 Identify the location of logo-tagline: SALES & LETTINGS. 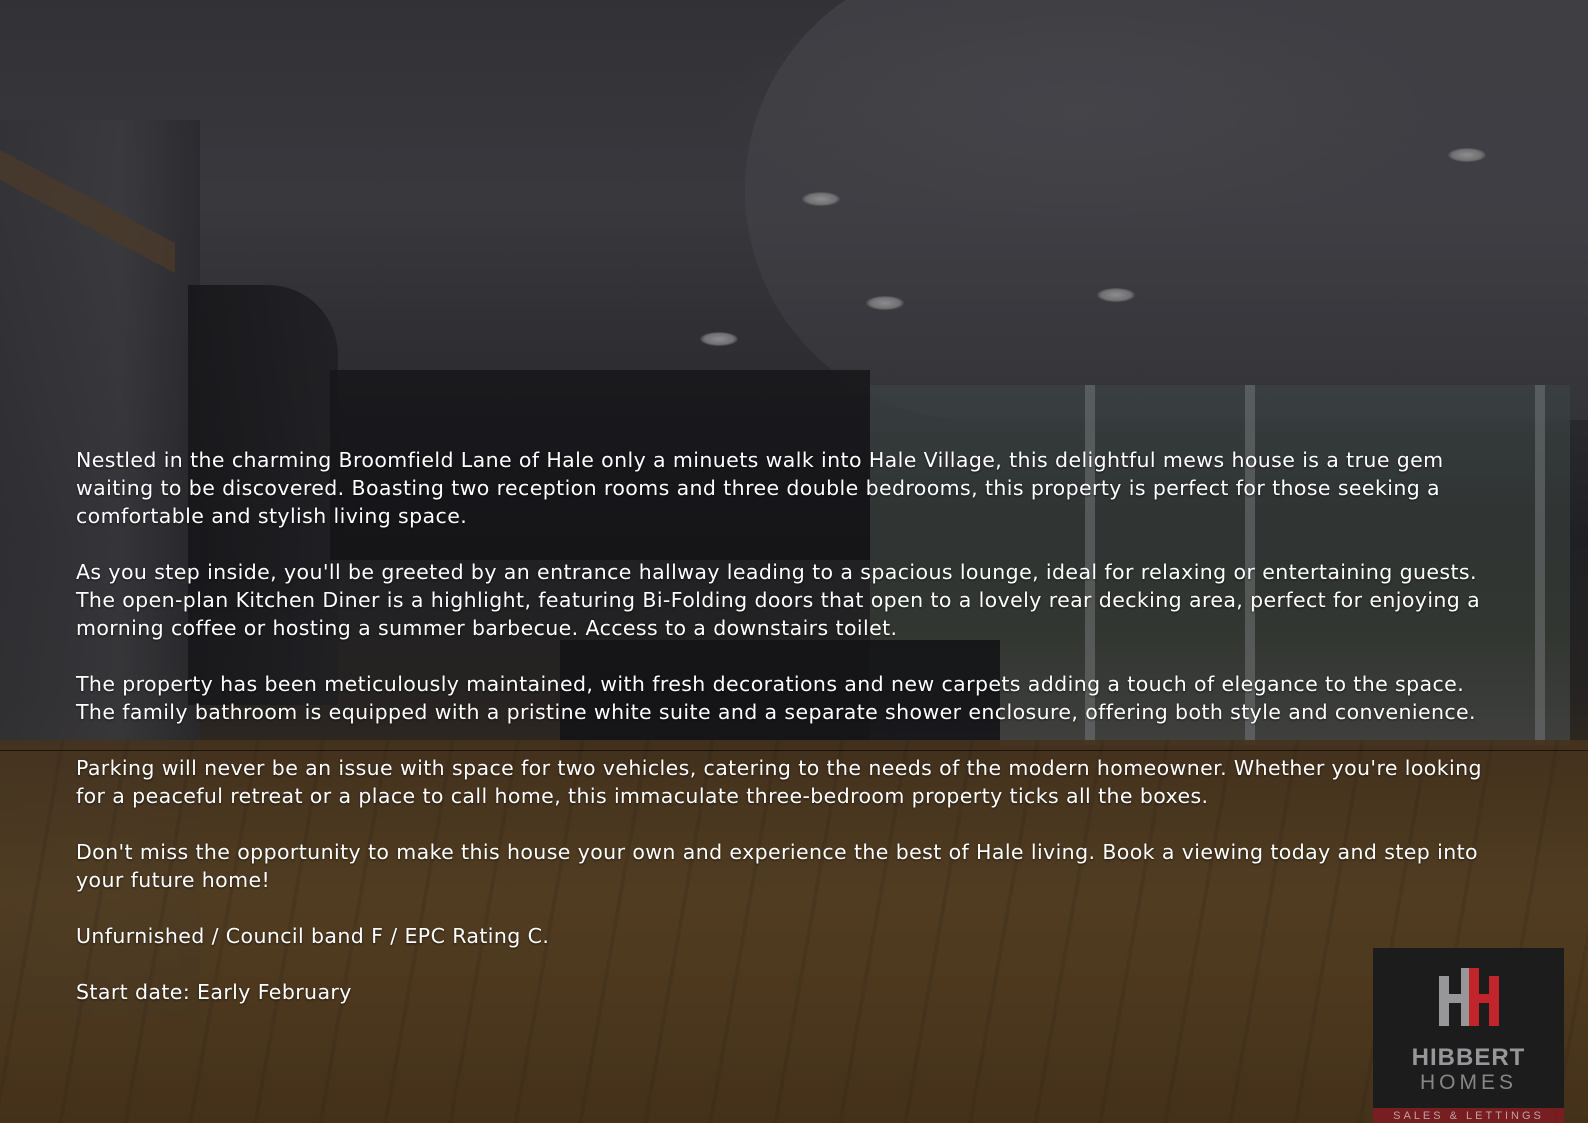
(1468, 1116).